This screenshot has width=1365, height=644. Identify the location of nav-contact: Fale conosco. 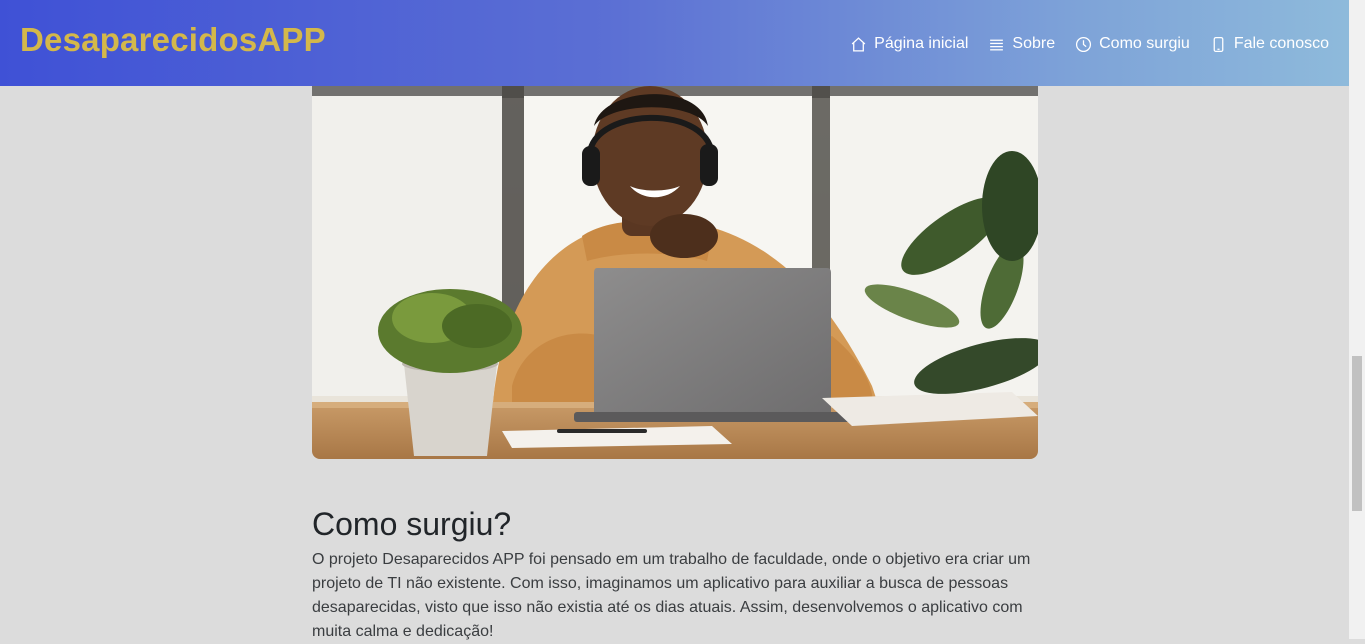
(1269, 44).